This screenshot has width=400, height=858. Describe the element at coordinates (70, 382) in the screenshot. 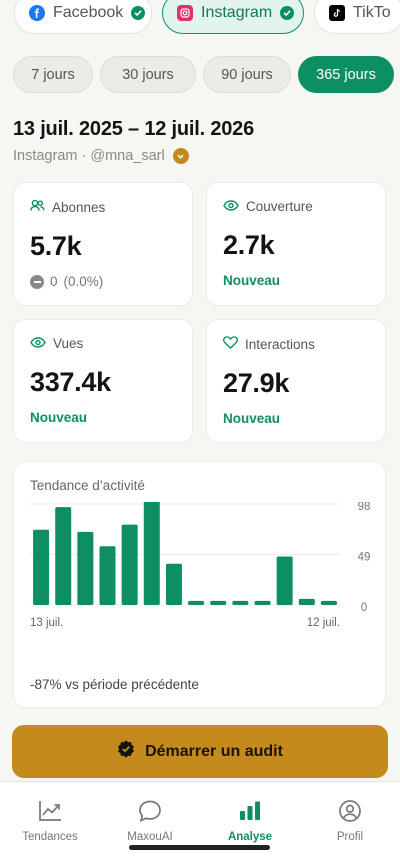

I see `stat-value: 337.4k` at that location.